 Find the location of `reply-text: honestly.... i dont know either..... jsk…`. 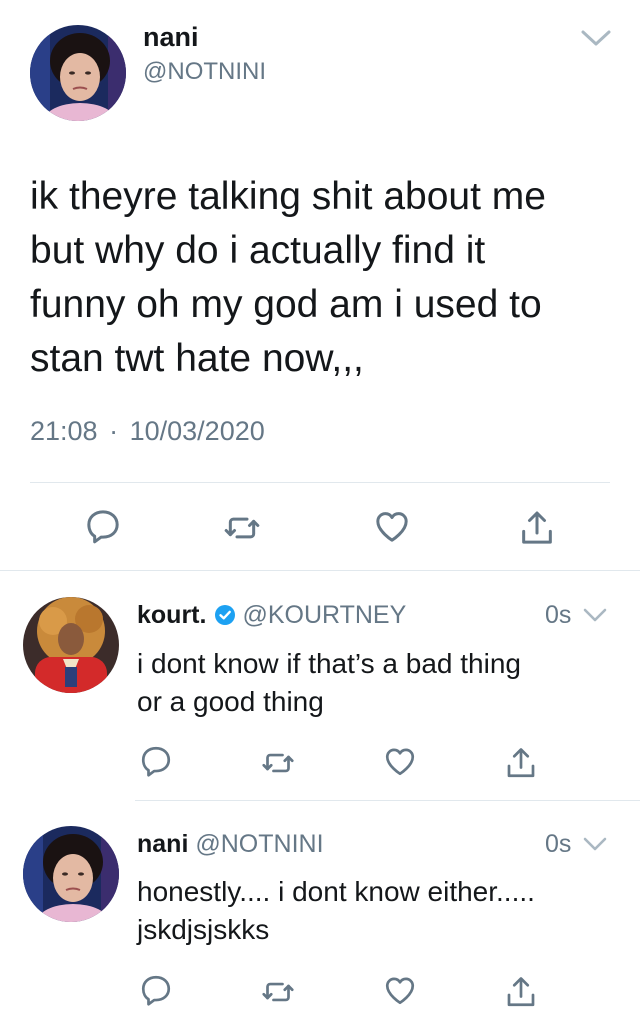

reply-text: honestly.... i dont know either..... jsk… is located at coordinates (336, 910).